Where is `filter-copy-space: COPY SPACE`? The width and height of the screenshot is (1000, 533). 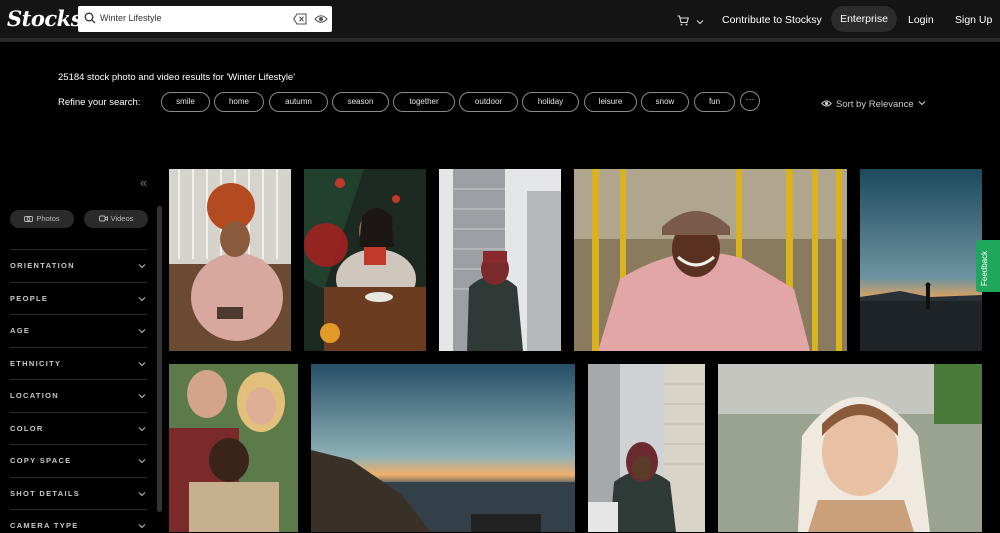
filter-copy-space: COPY SPACE is located at coordinates (78, 460).